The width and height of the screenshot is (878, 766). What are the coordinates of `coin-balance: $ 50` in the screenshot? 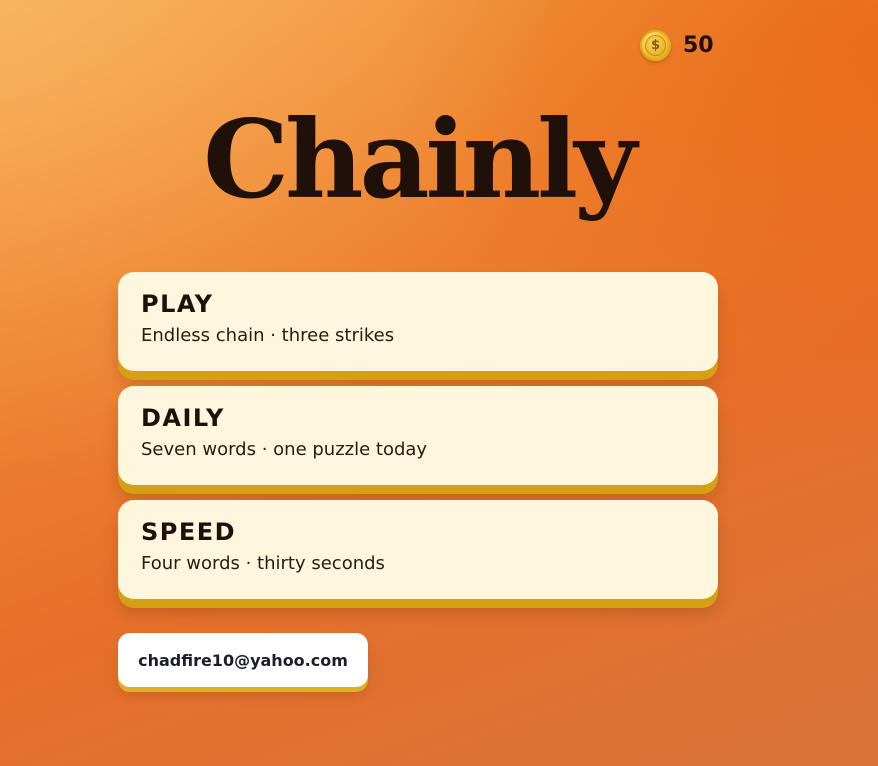 It's located at (677, 45).